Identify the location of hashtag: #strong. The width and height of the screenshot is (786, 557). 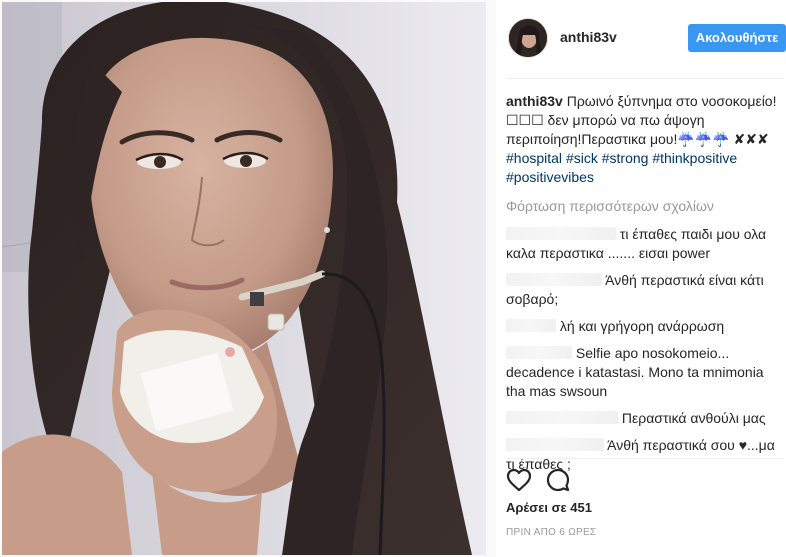
(625, 158).